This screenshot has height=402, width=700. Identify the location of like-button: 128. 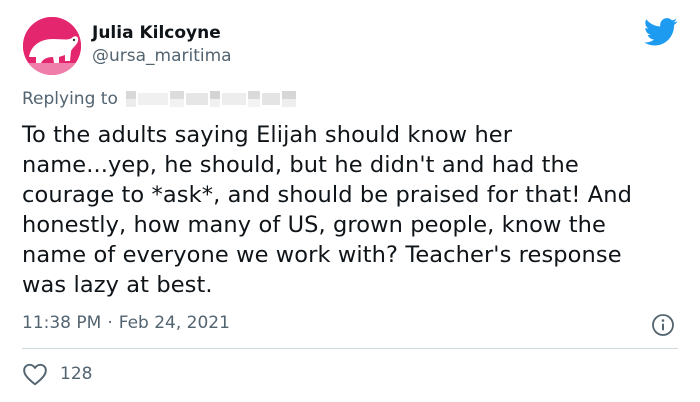
(57, 374).